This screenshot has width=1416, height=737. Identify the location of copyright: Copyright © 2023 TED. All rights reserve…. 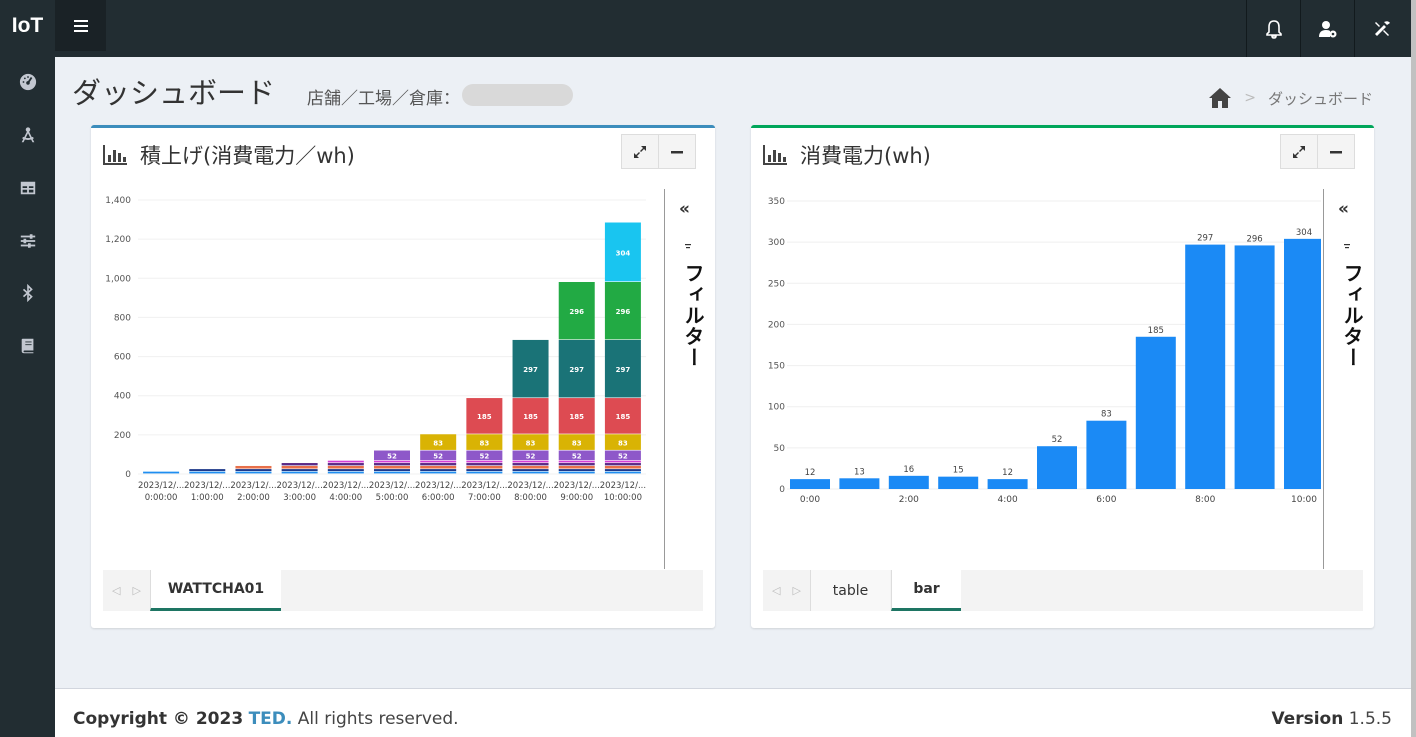
(266, 719).